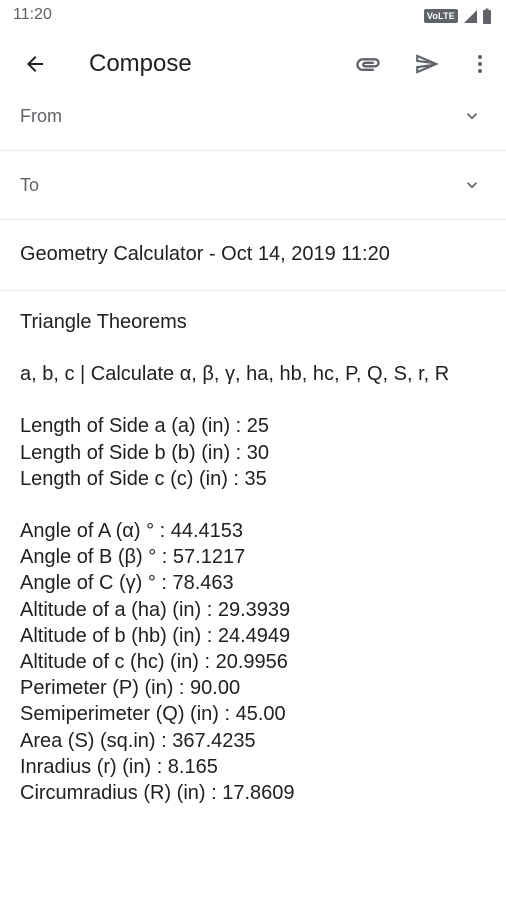 The height and width of the screenshot is (900, 506). Describe the element at coordinates (145, 426) in the screenshot. I see `input-side-a: Length of Side a (a) (in) : 25` at that location.